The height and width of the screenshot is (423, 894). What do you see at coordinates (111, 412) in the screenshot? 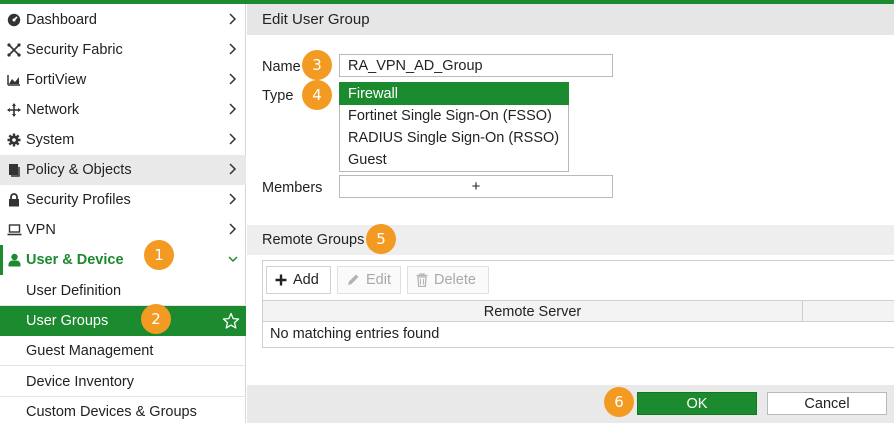
I see `sidebar-subitem-label: Custom Devices & Groups` at bounding box center [111, 412].